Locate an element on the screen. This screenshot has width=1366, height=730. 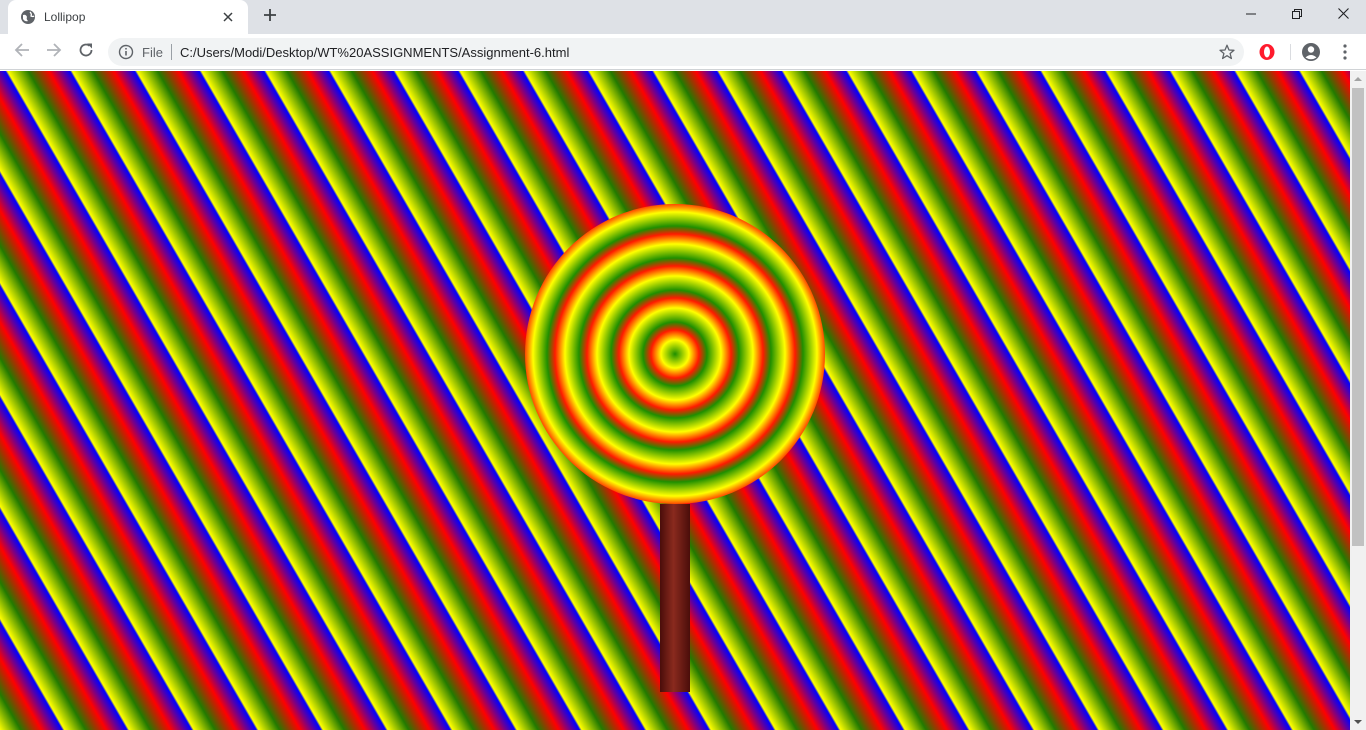
restore-button is located at coordinates (1297, 15).